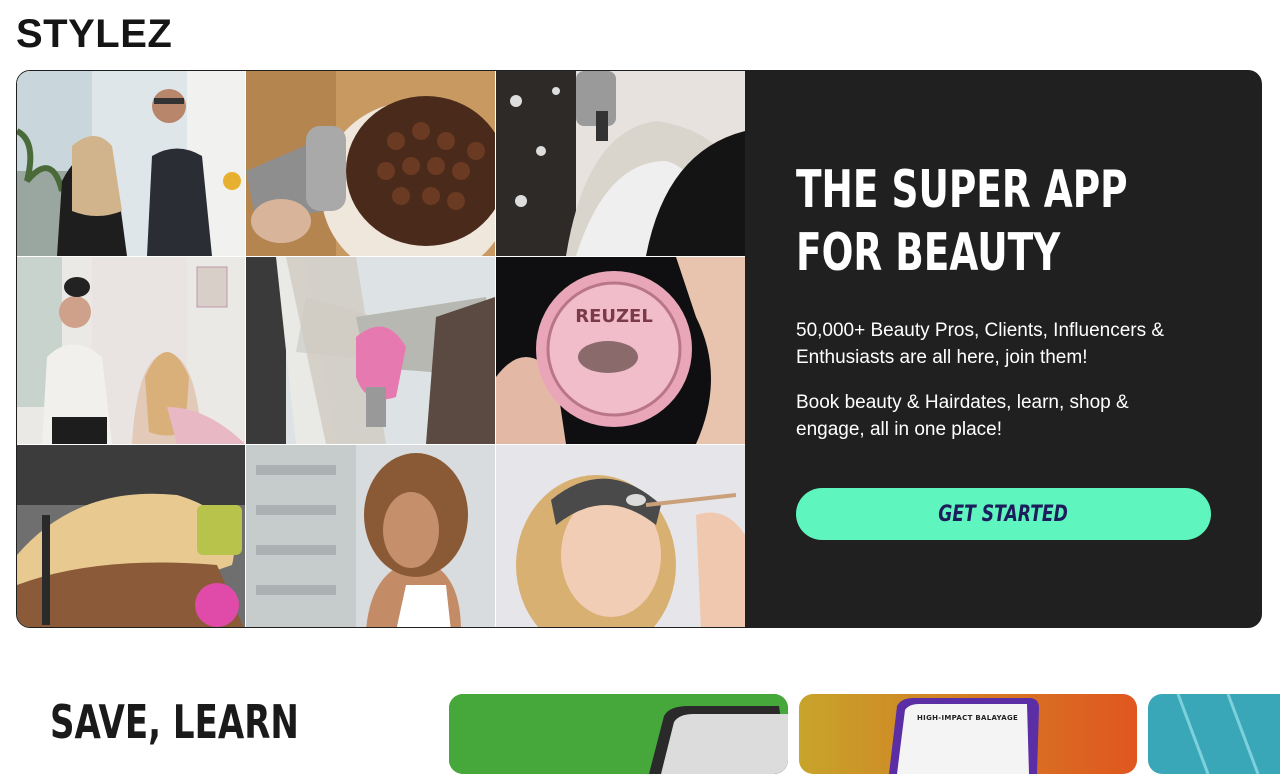 The image size is (1280, 774). What do you see at coordinates (131, 350) in the screenshot?
I see `educator-demo-photo` at bounding box center [131, 350].